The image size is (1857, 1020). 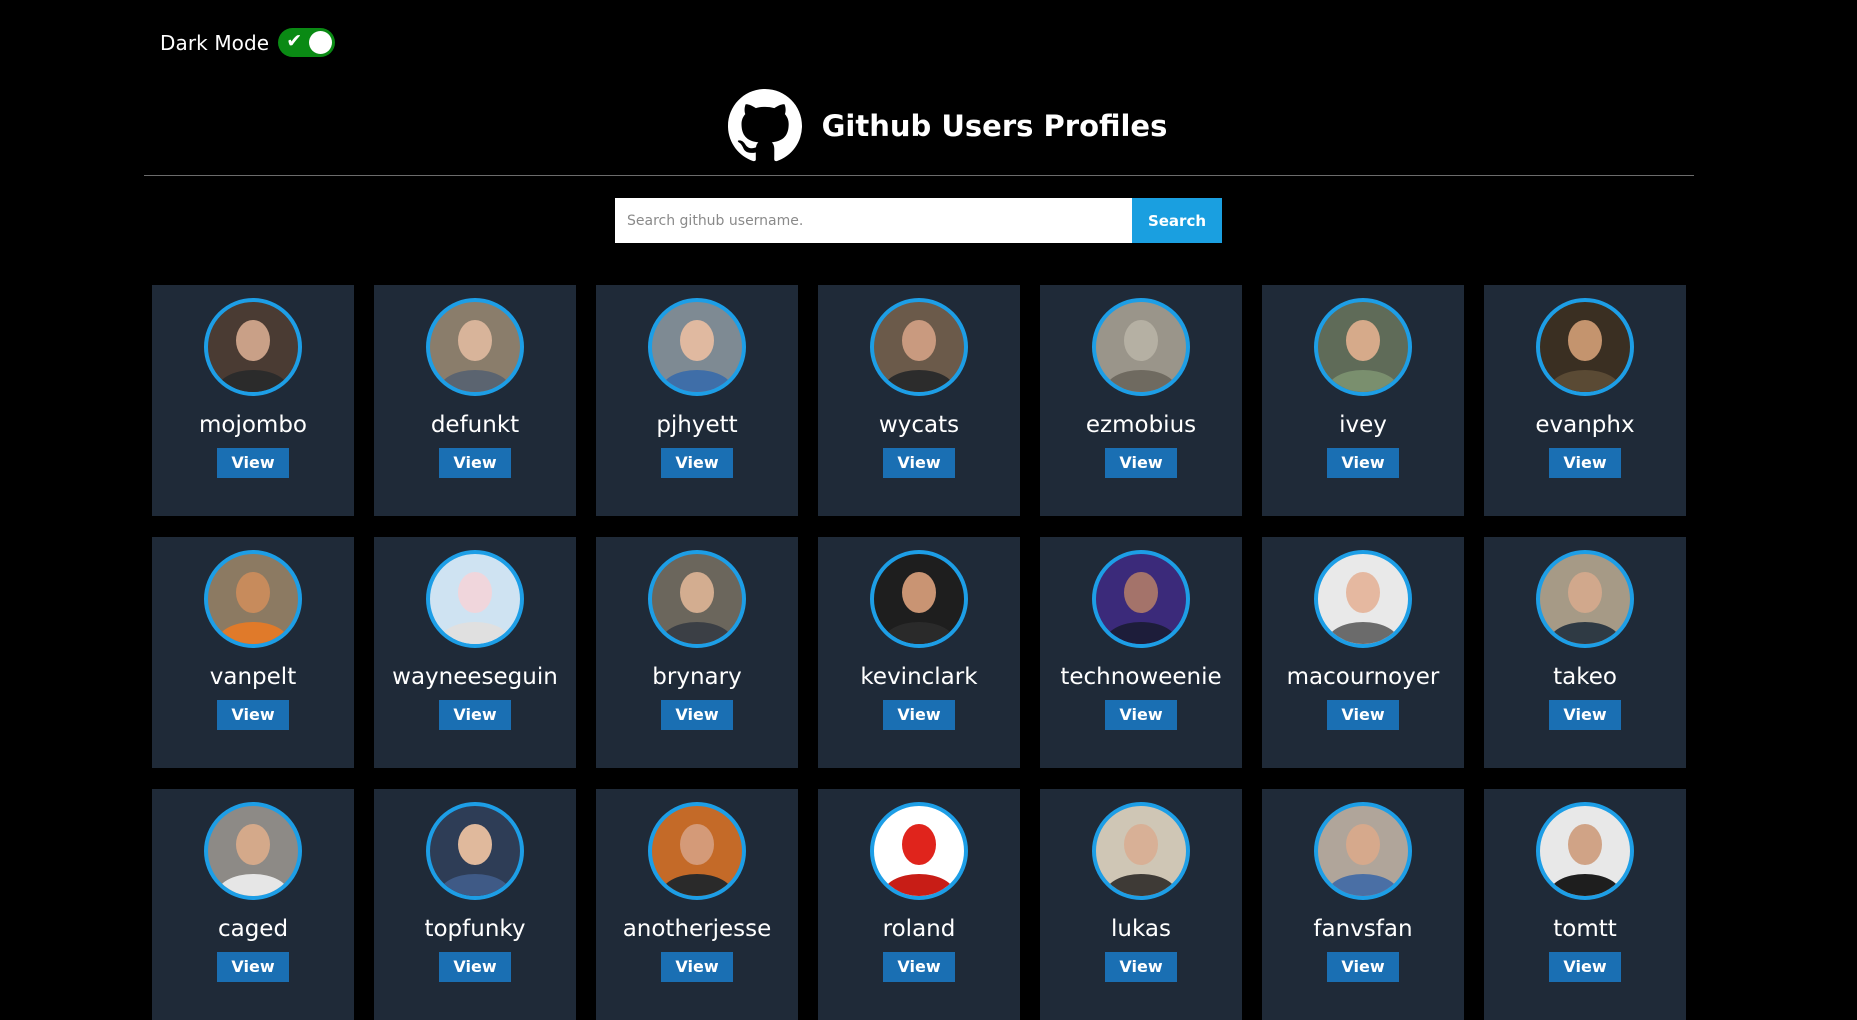 I want to click on username: wayneeseguin, so click(x=475, y=677).